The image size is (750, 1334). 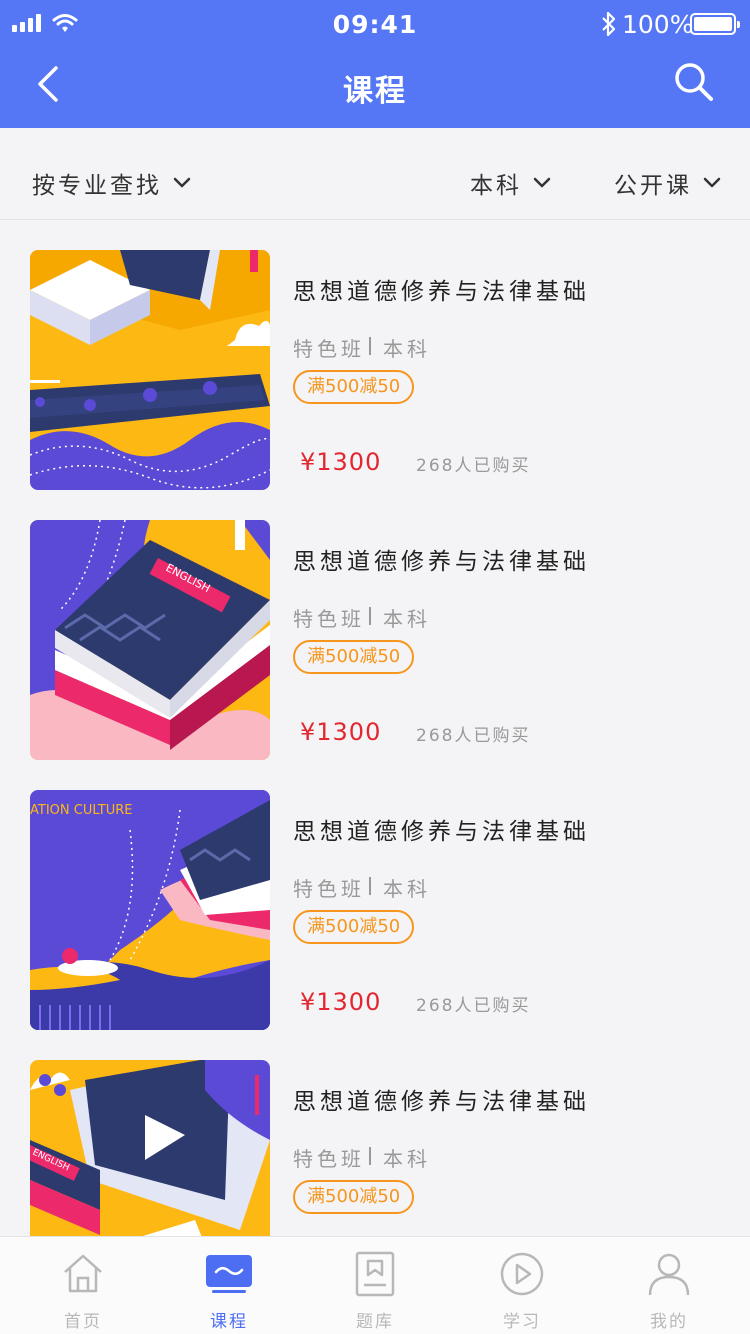 I want to click on filter-bar: 按专业查找 本科 公开课, so click(x=375, y=174).